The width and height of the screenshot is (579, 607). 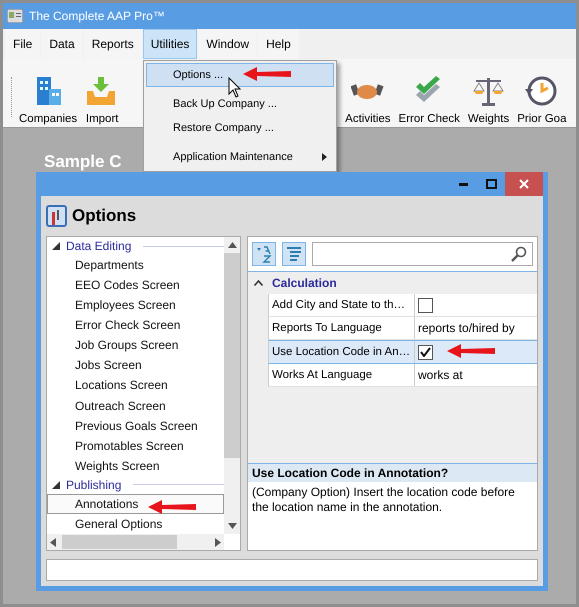 What do you see at coordinates (99, 246) in the screenshot?
I see `tree-group: Data Editing` at bounding box center [99, 246].